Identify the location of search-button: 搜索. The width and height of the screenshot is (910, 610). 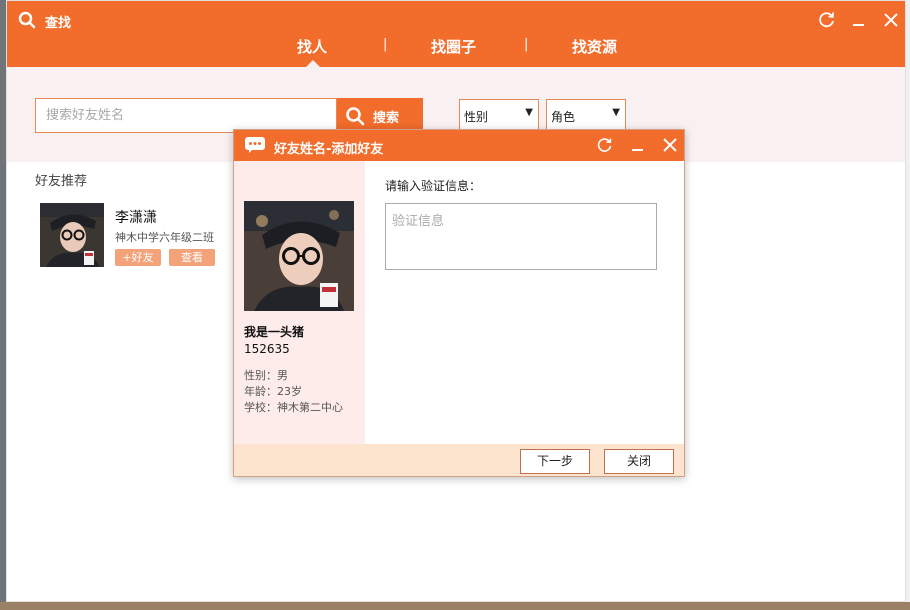
(380, 115).